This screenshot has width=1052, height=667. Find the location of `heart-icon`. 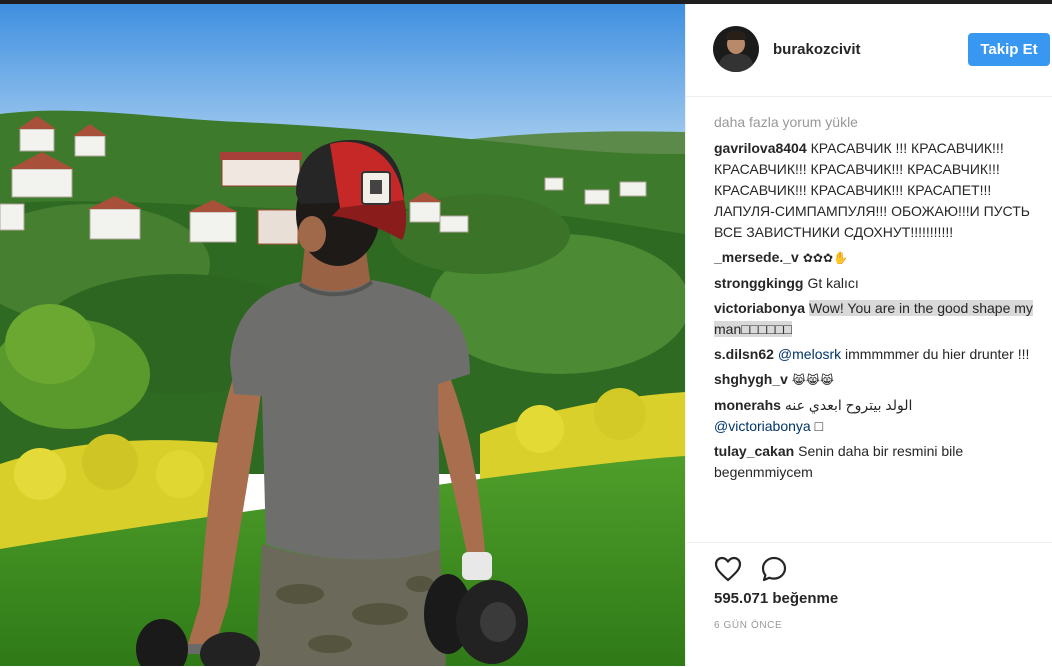

heart-icon is located at coordinates (728, 569).